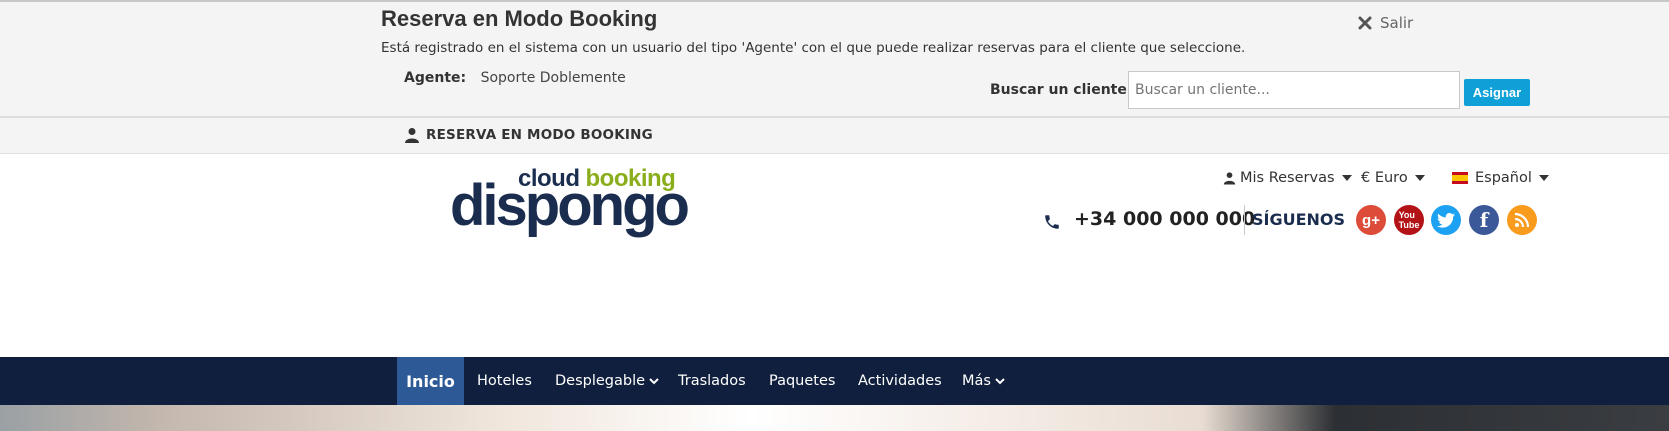 The image size is (1669, 431). Describe the element at coordinates (834, 136) in the screenshot. I see `booking-mode-strip` at that location.